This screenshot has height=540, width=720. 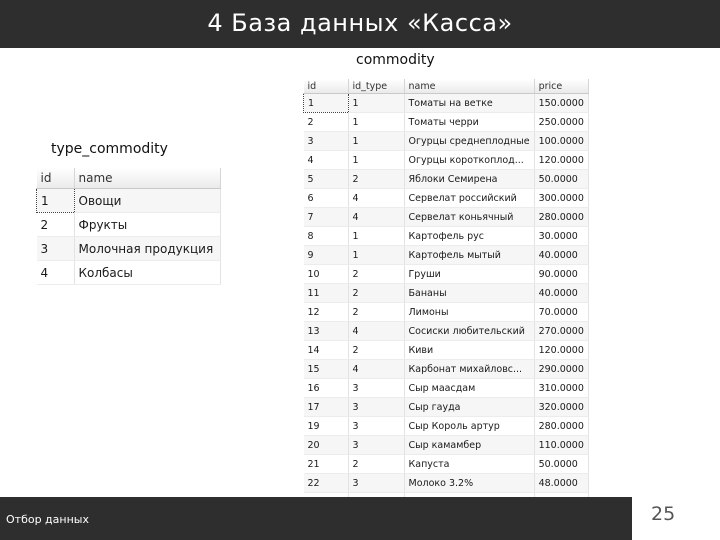 I want to click on table-cell: 5, so click(x=326, y=179).